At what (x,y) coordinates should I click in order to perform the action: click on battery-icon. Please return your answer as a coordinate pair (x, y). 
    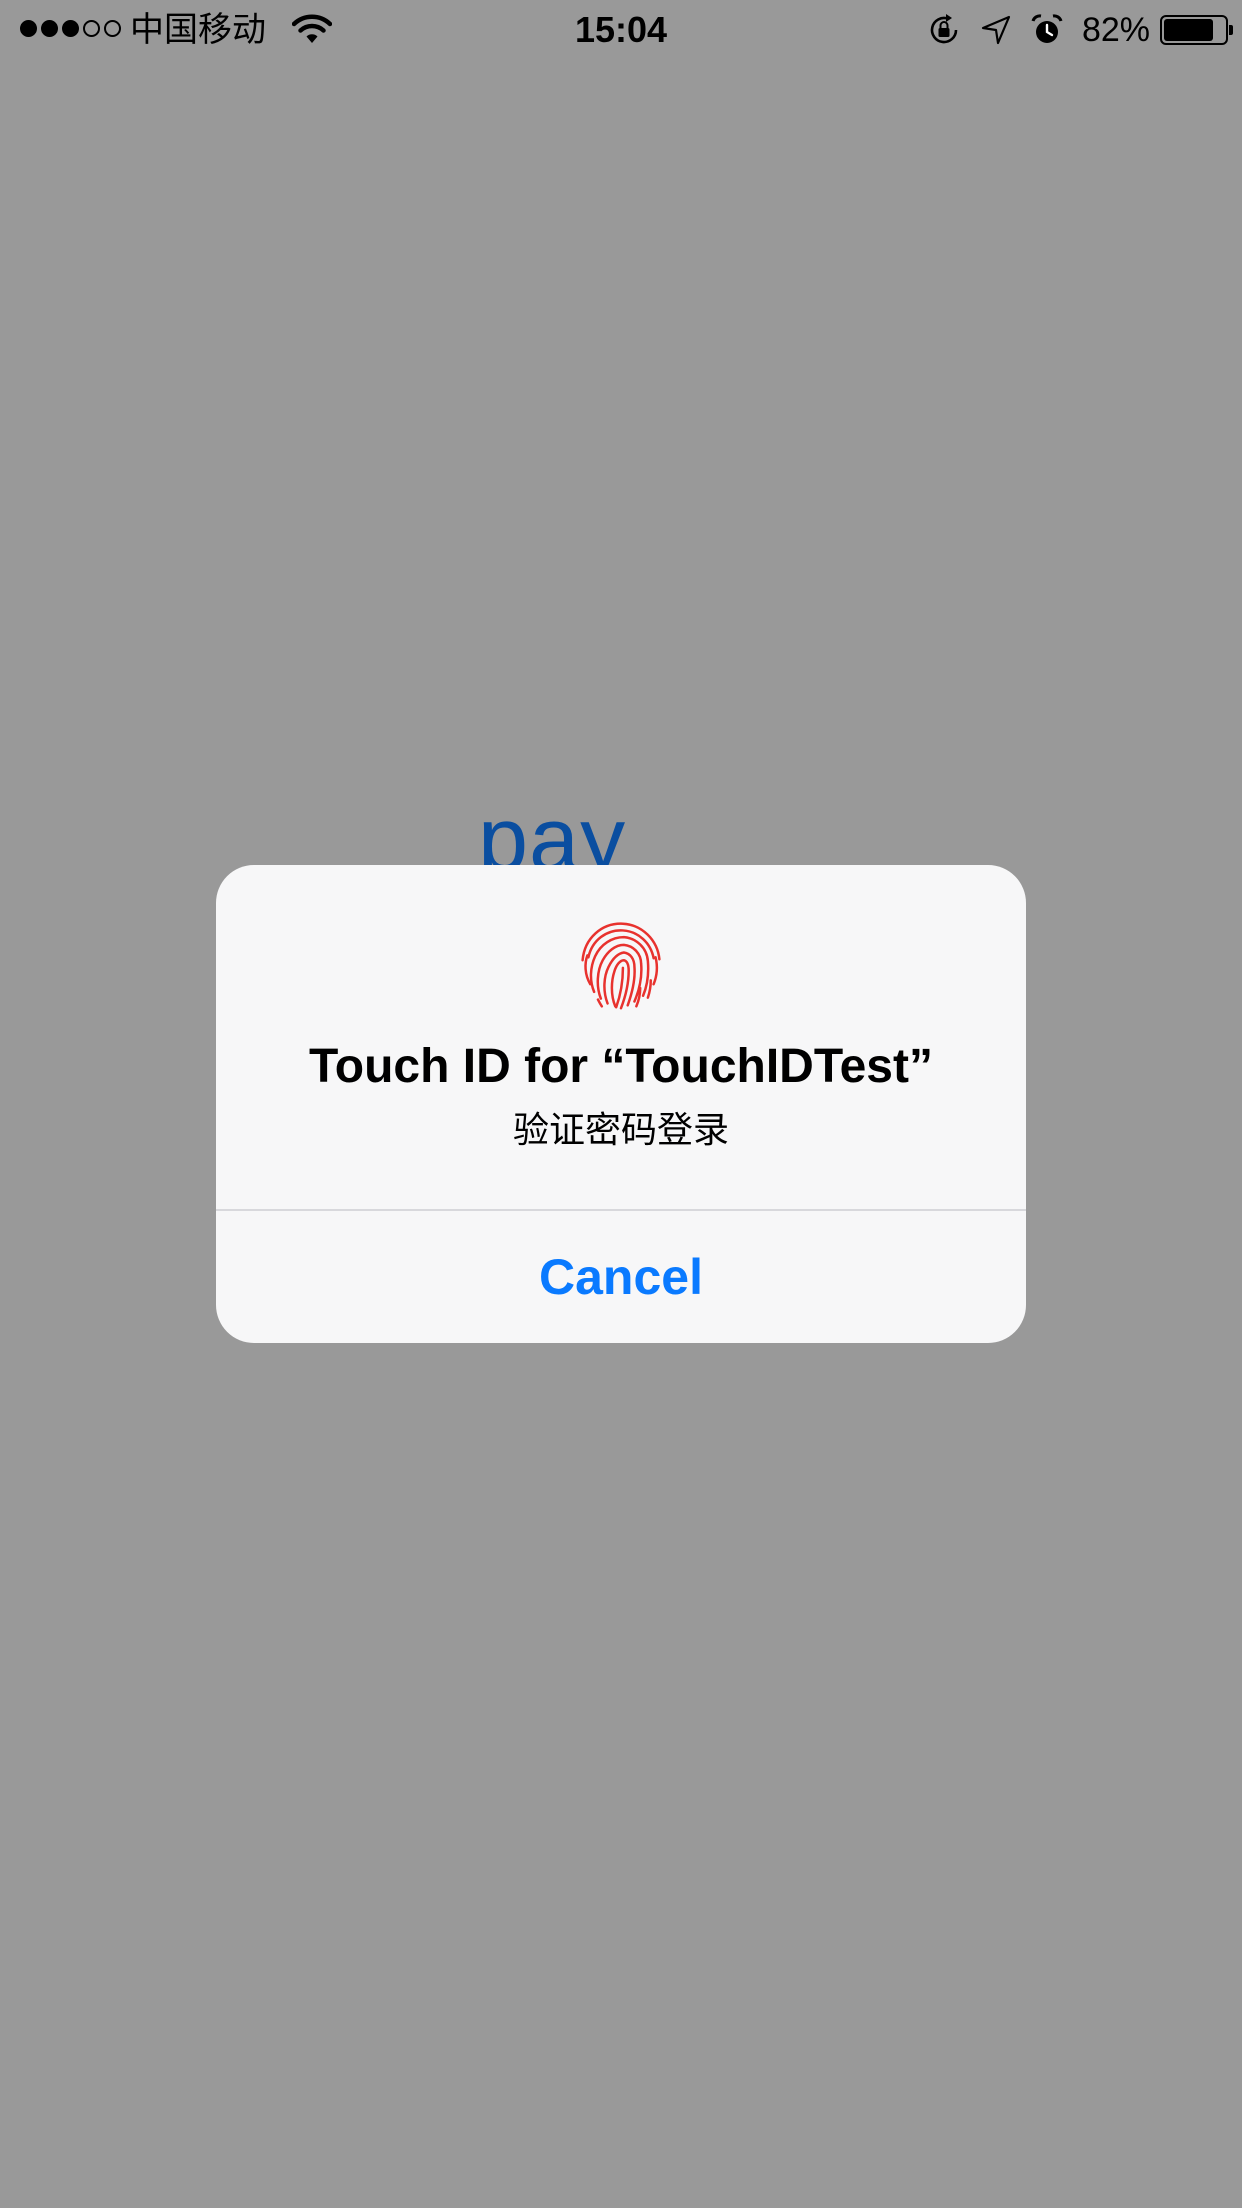
    Looking at the image, I should click on (1196, 30).